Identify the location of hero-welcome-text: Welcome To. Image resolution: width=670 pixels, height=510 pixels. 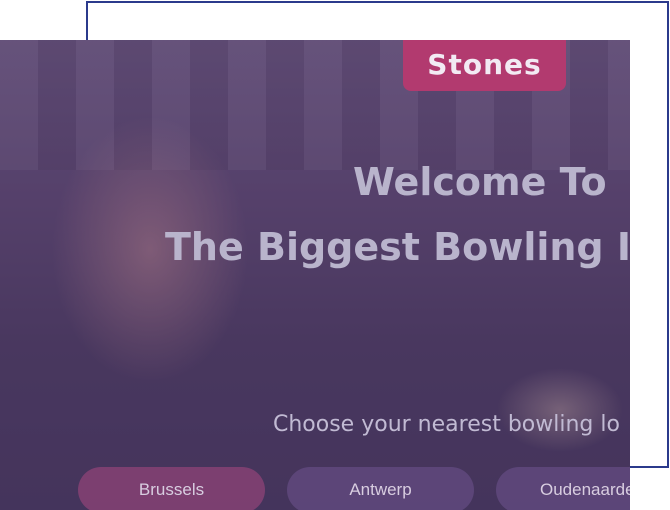
(480, 182).